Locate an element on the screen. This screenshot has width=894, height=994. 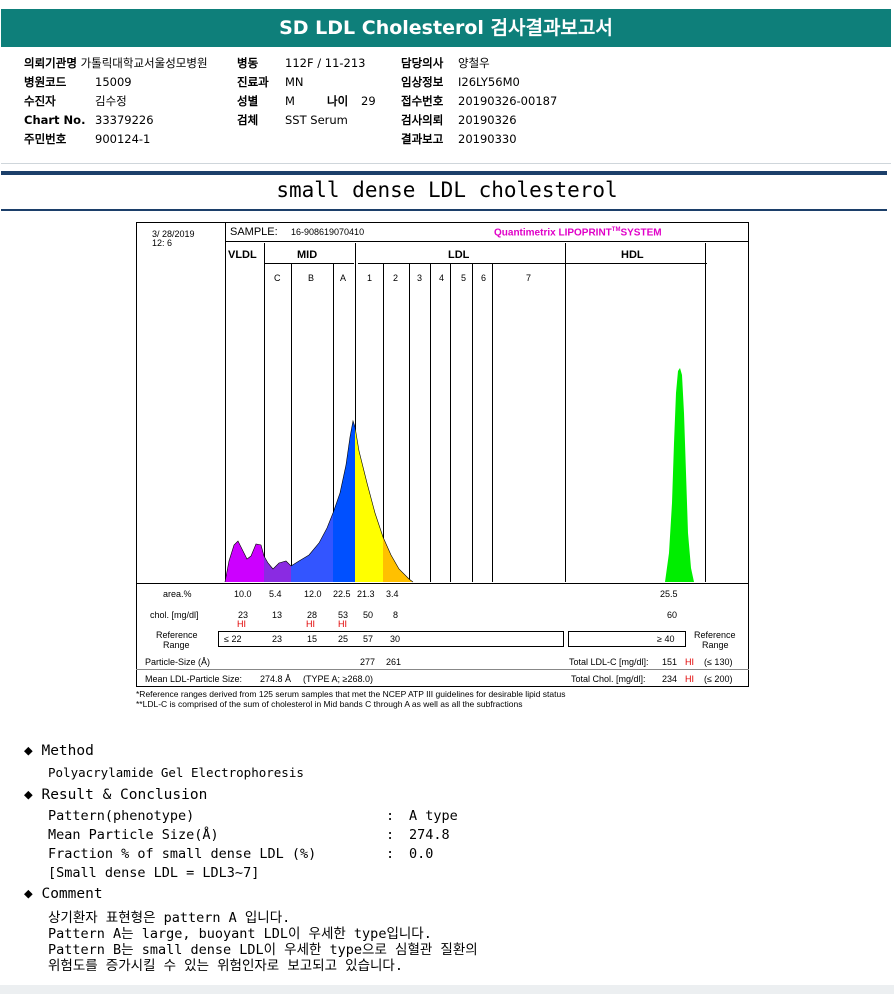
total-chol-label: Total Chol. [mg/dl]: is located at coordinates (608, 679).